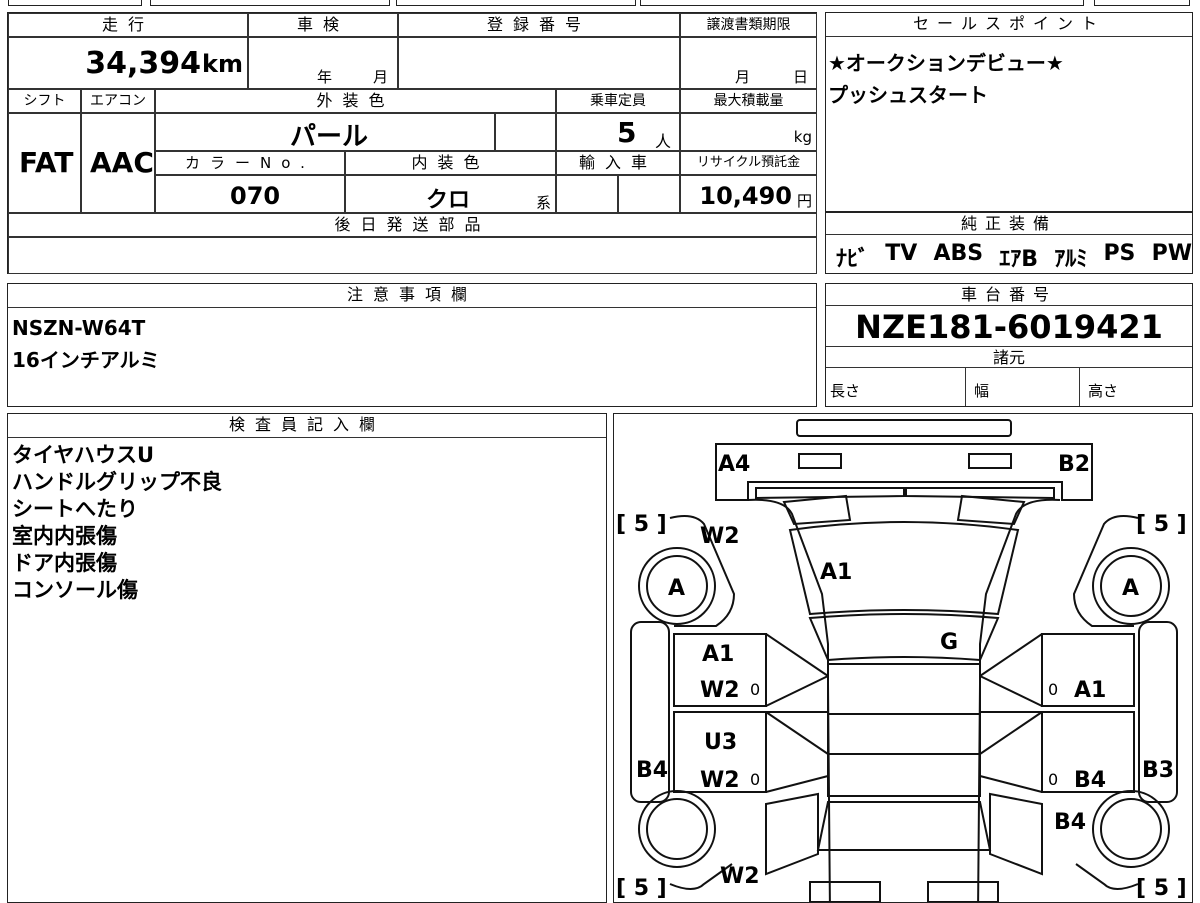 The width and height of the screenshot is (1200, 903). What do you see at coordinates (250, 163) in the screenshot?
I see `color-no-label: カラーNo.` at bounding box center [250, 163].